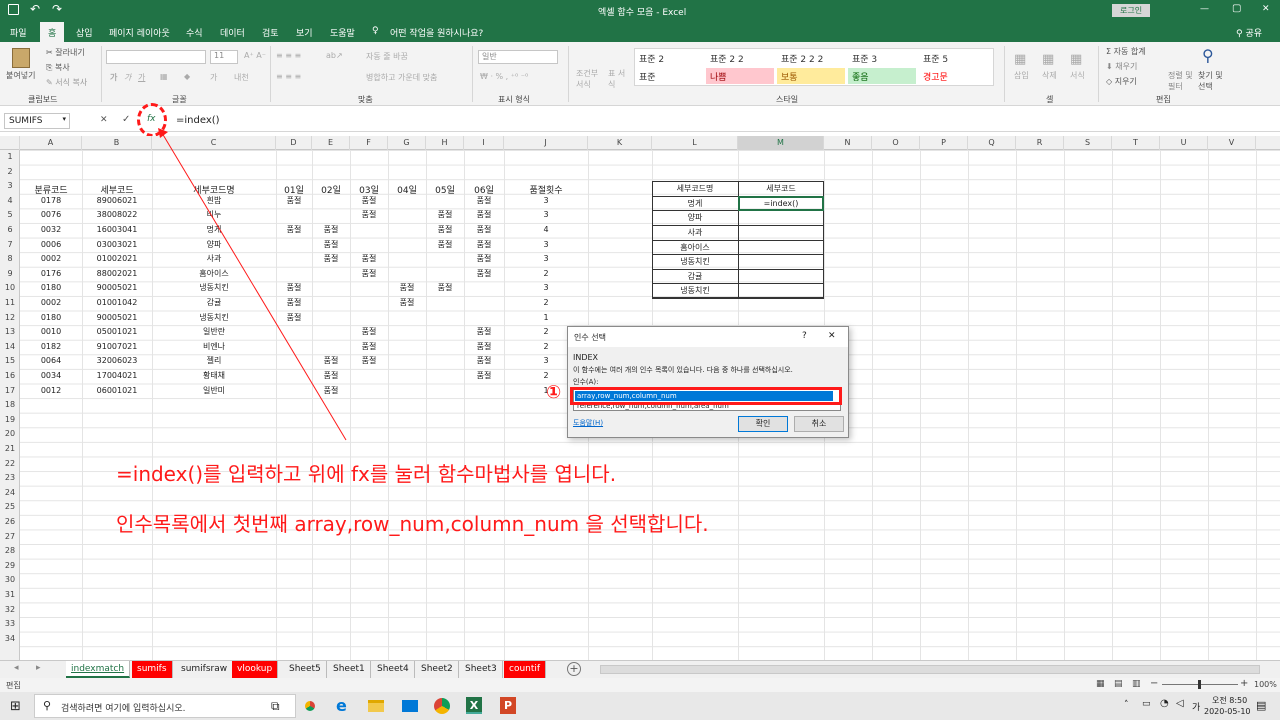 The width and height of the screenshot is (1280, 720). Describe the element at coordinates (331, 143) in the screenshot. I see `column-header: E` at that location.